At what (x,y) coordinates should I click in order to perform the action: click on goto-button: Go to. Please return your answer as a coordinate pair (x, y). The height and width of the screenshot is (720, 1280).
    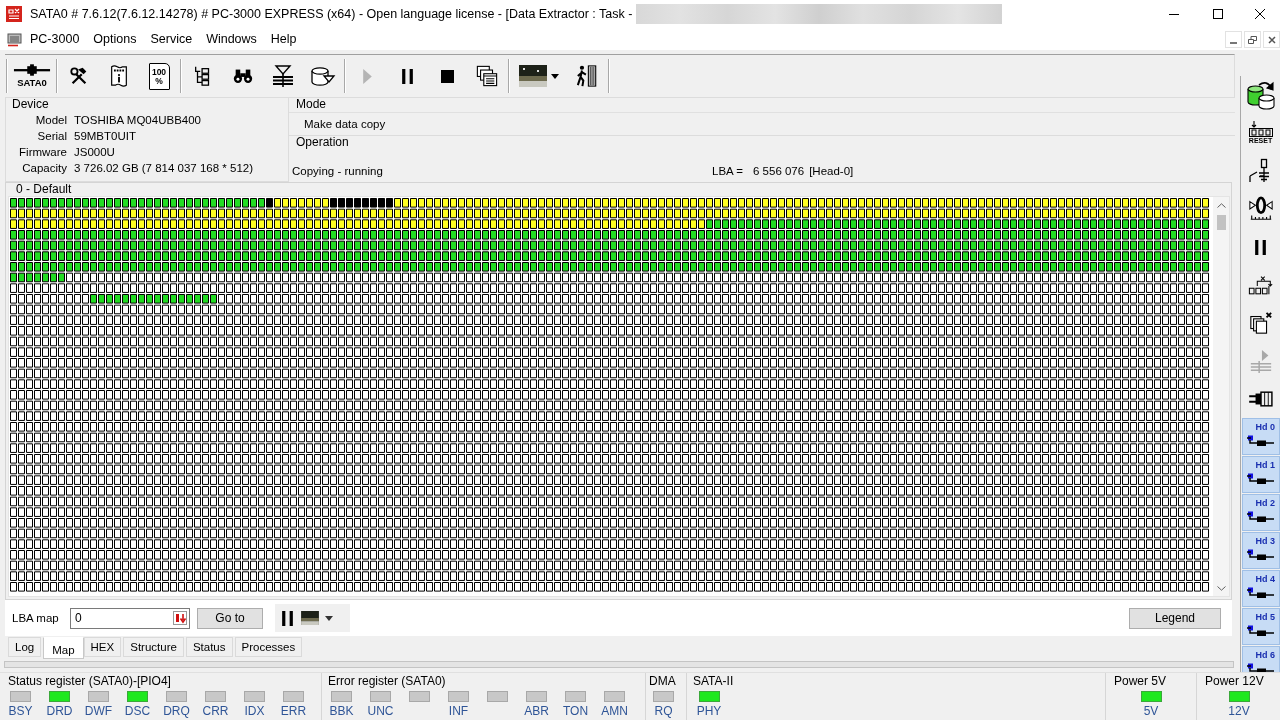
    Looking at the image, I should click on (230, 618).